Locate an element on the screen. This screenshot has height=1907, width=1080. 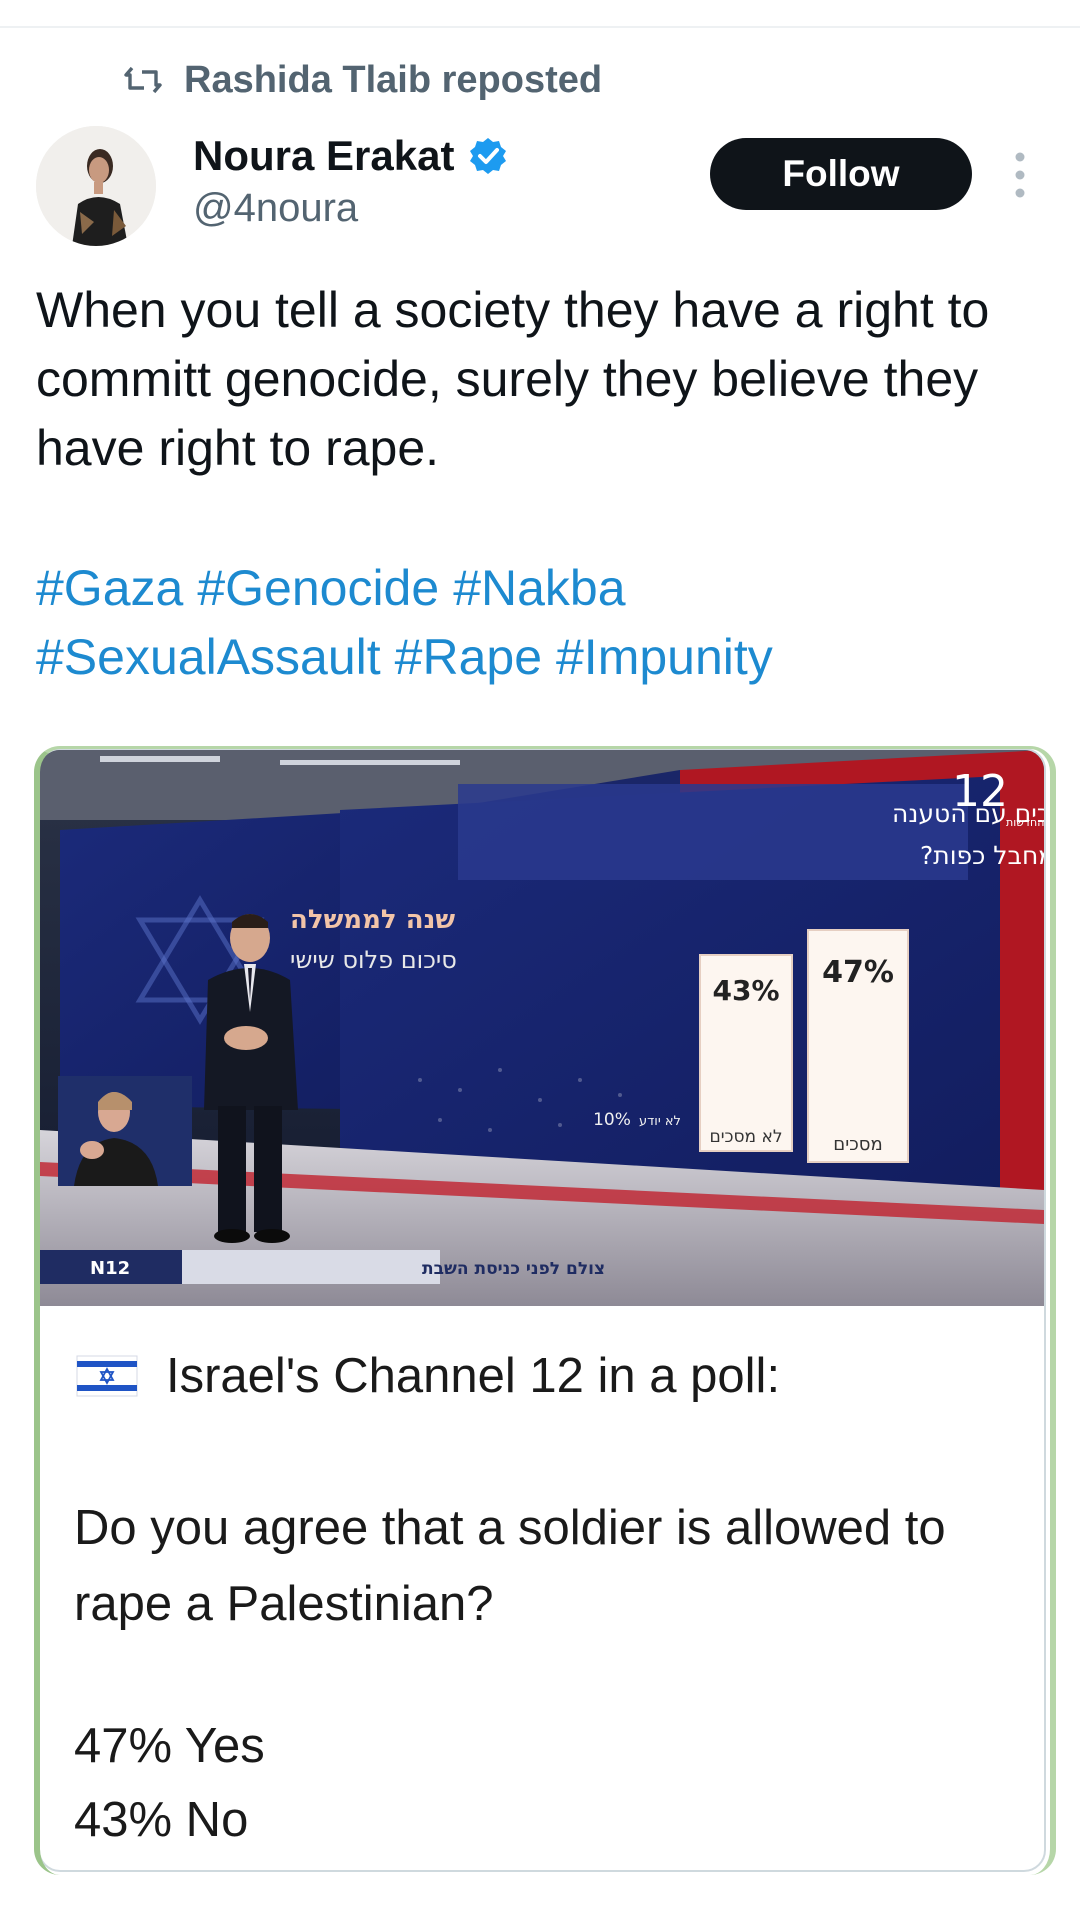
studio-sign-line-2: סיכום פלוס שישי is located at coordinates (373, 960).